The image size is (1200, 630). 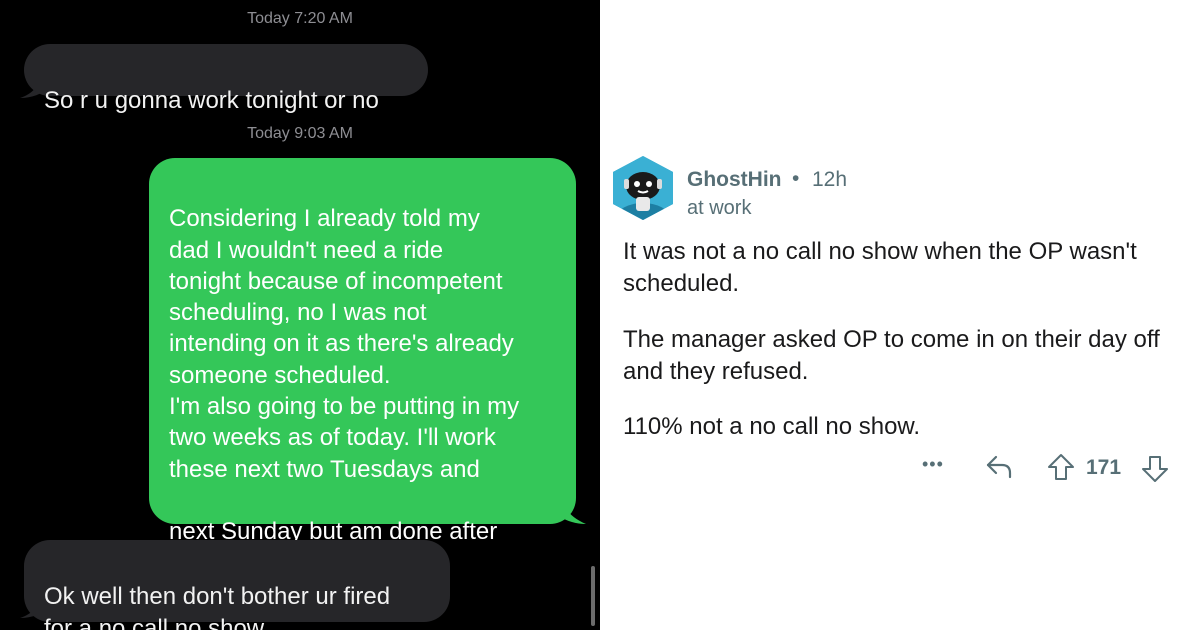 I want to click on timestamp-2: Today 9:03 AM, so click(x=300, y=133).